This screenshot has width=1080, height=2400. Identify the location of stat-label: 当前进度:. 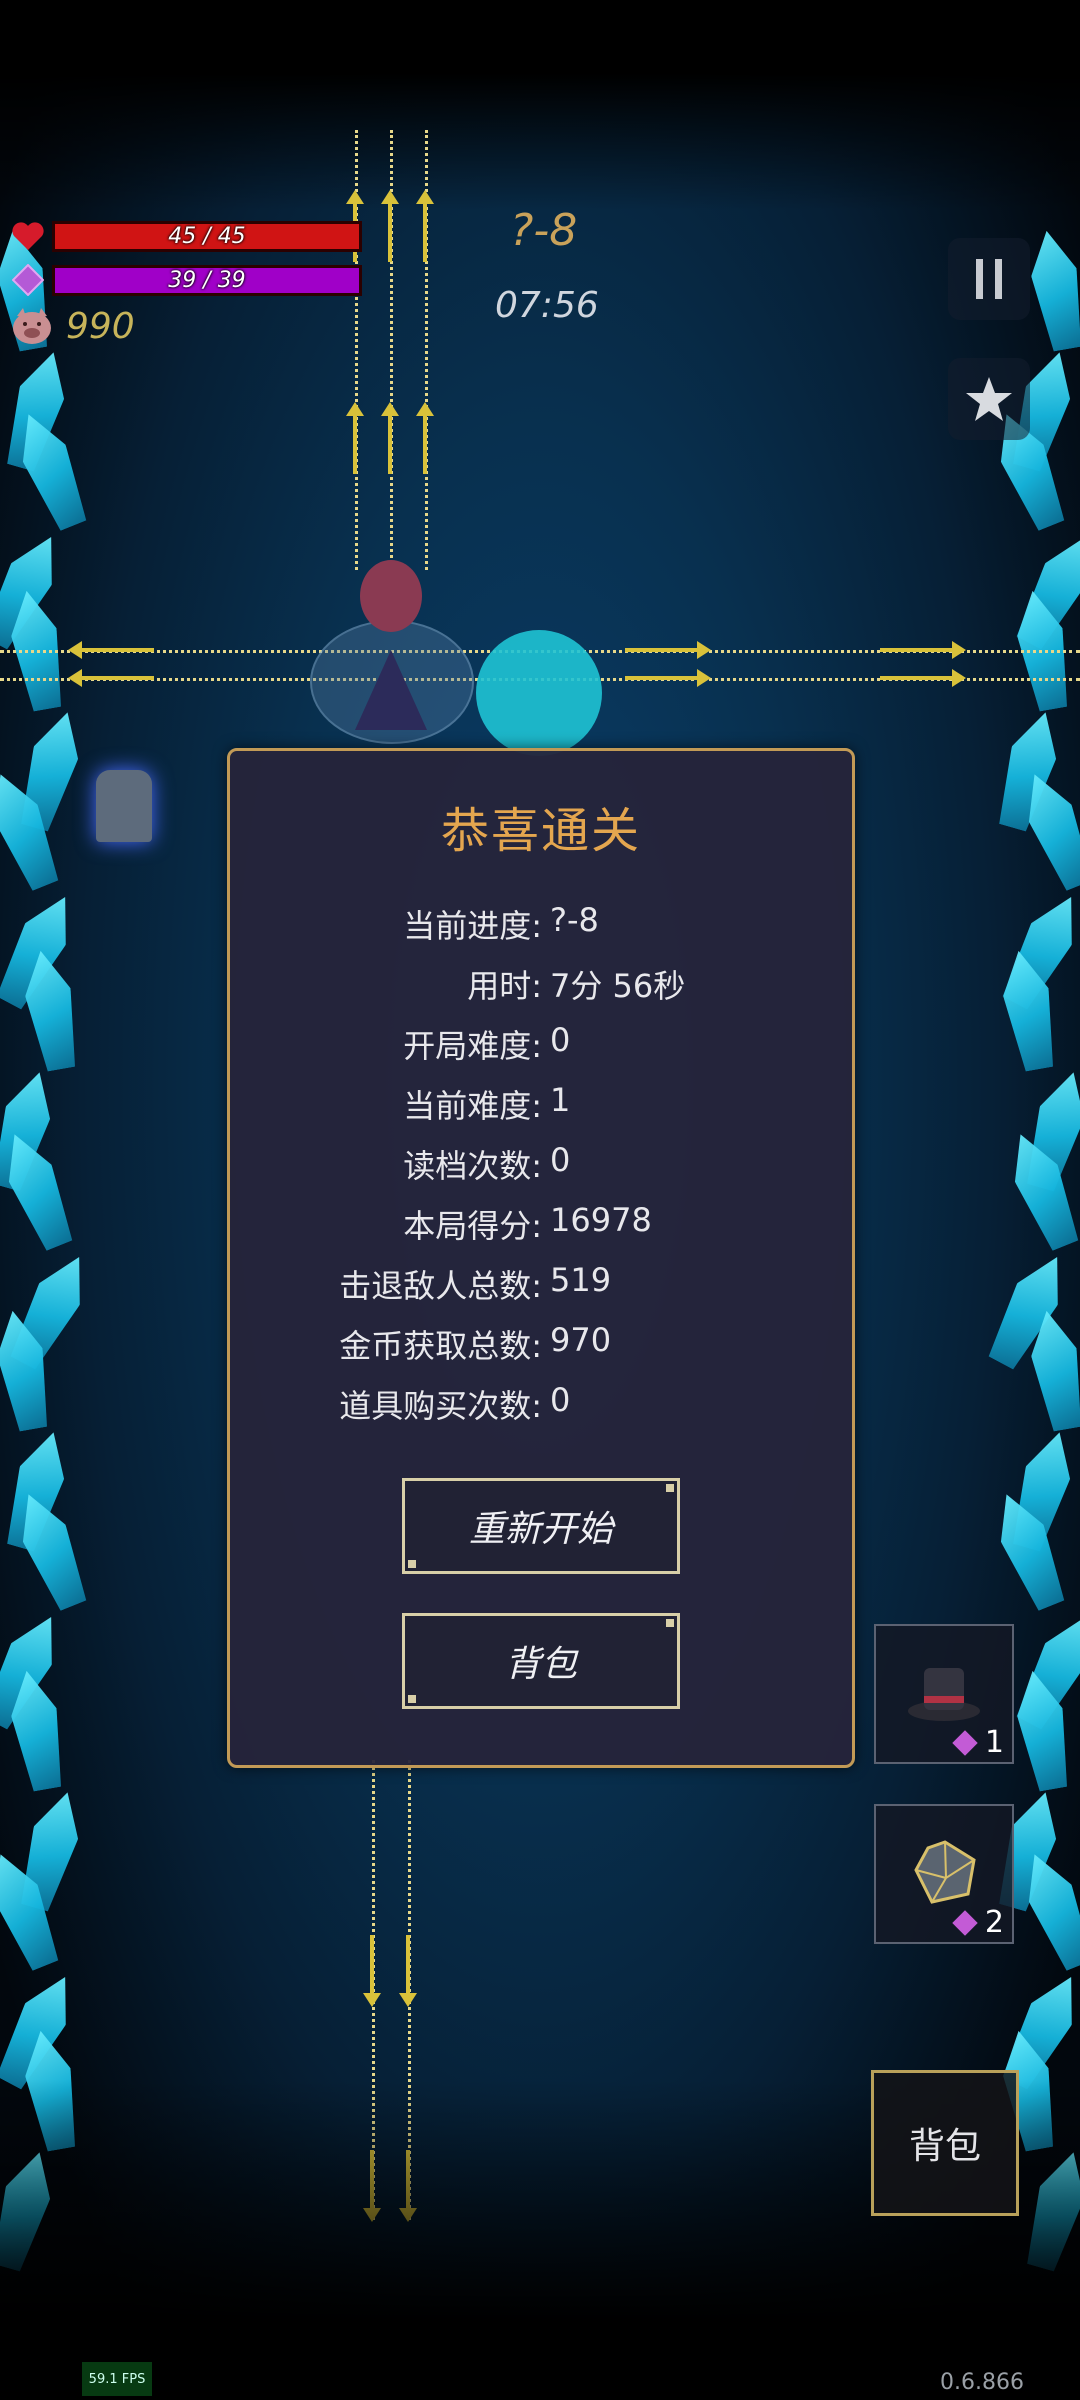
(472, 926).